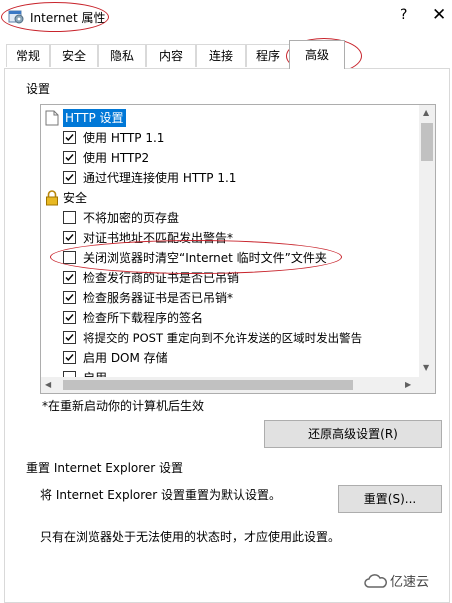 This screenshot has width=452, height=603. I want to click on restart-note: *在重新启动你的计算机后生效, so click(123, 406).